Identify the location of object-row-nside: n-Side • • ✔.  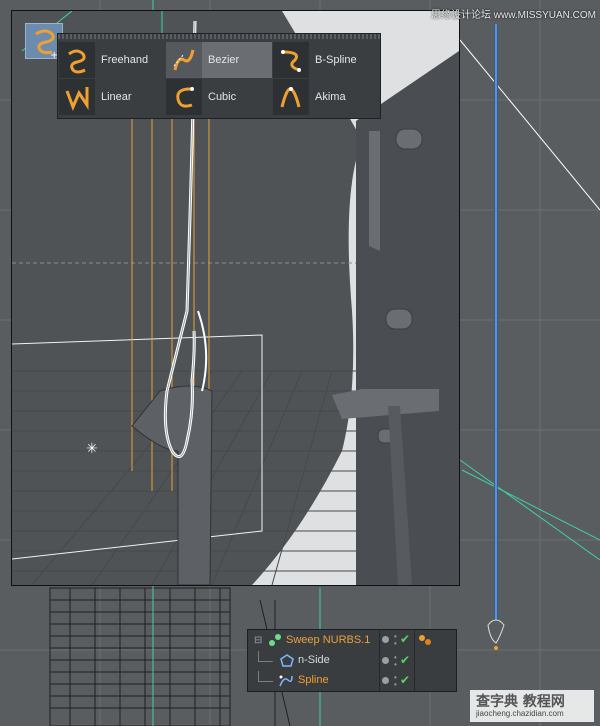
(352, 661).